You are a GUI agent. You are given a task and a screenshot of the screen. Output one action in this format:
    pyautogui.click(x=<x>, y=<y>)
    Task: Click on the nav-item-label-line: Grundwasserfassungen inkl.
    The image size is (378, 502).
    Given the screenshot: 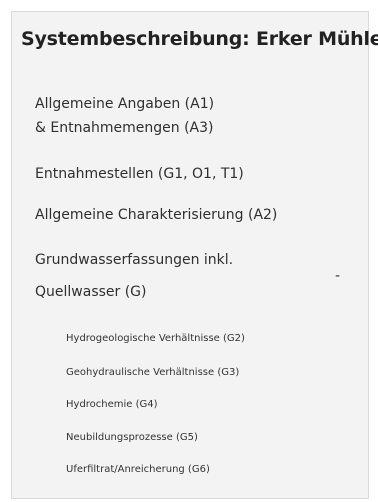 What is the action you would take?
    pyautogui.click(x=134, y=260)
    